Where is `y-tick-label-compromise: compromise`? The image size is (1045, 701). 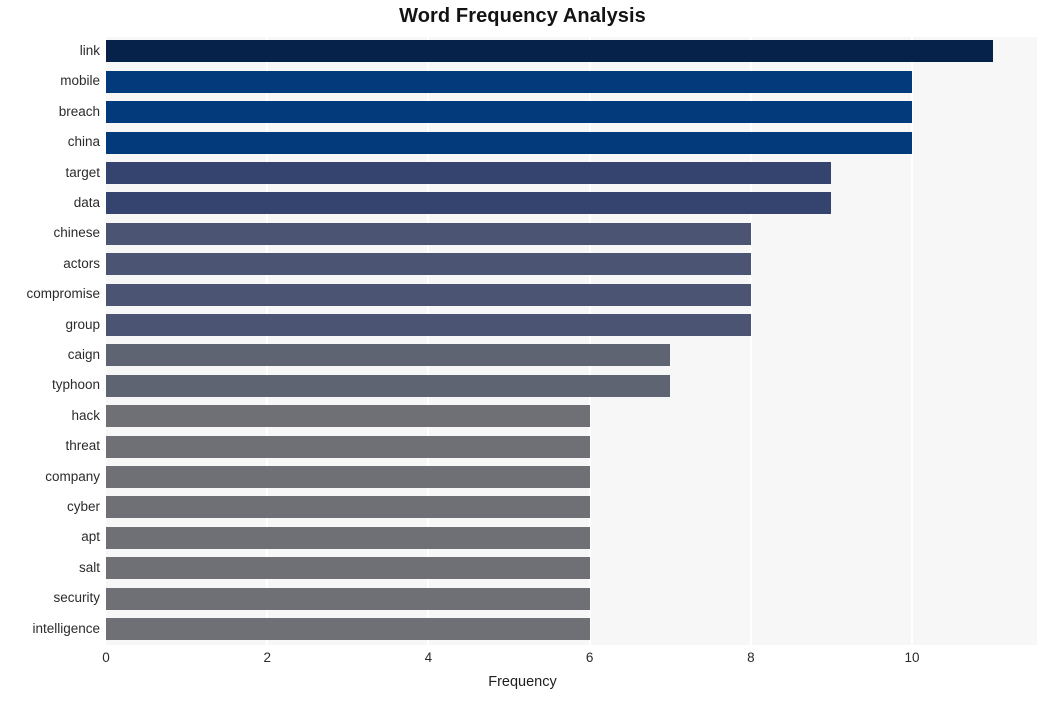 y-tick-label-compromise: compromise is located at coordinates (63, 294).